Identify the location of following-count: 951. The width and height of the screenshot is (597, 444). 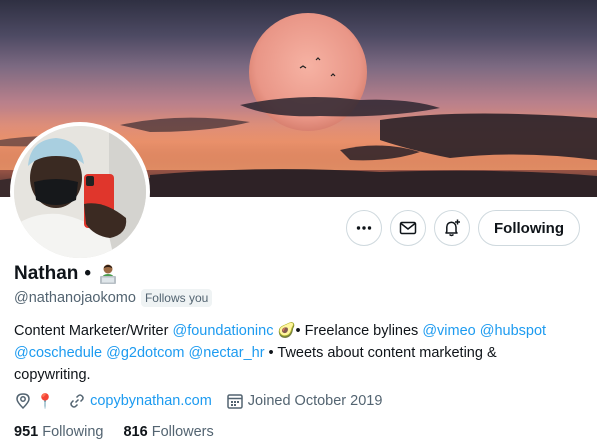
(26, 432).